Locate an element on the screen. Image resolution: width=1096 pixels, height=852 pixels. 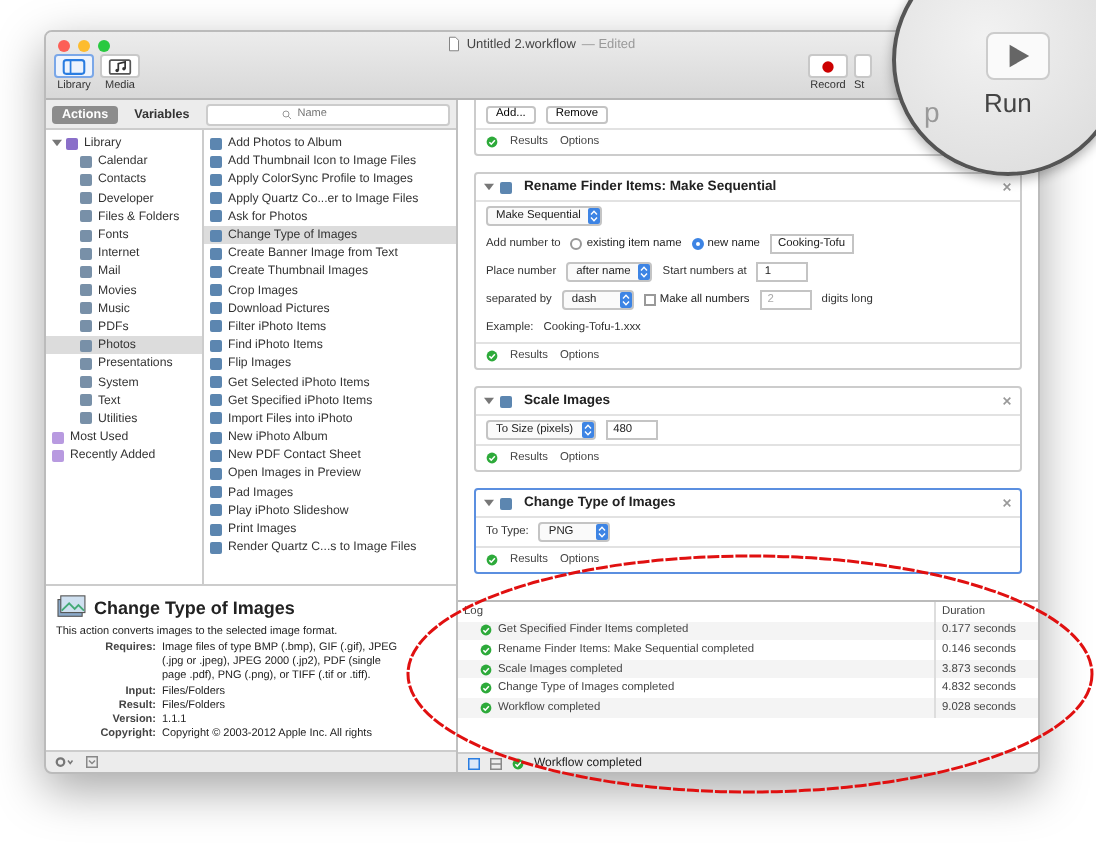
play-icon is located at coordinates (1018, 56).